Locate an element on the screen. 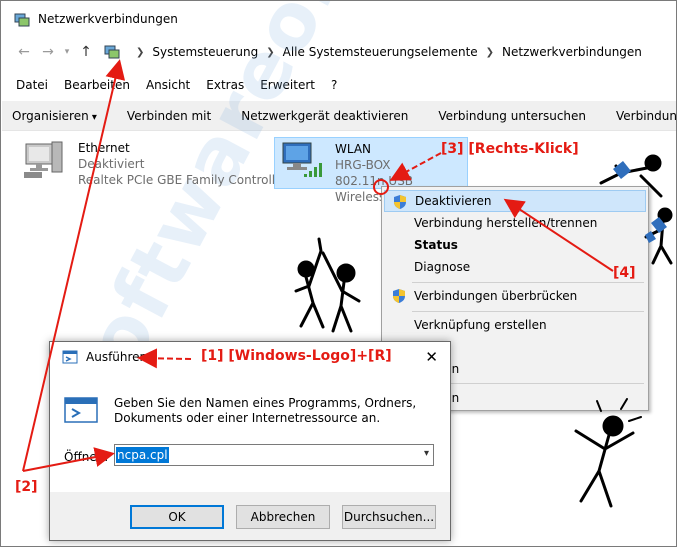 Image resolution: width=677 pixels, height=547 pixels. annotation-1: [1] [Windows-Logo]+[R] is located at coordinates (296, 356).